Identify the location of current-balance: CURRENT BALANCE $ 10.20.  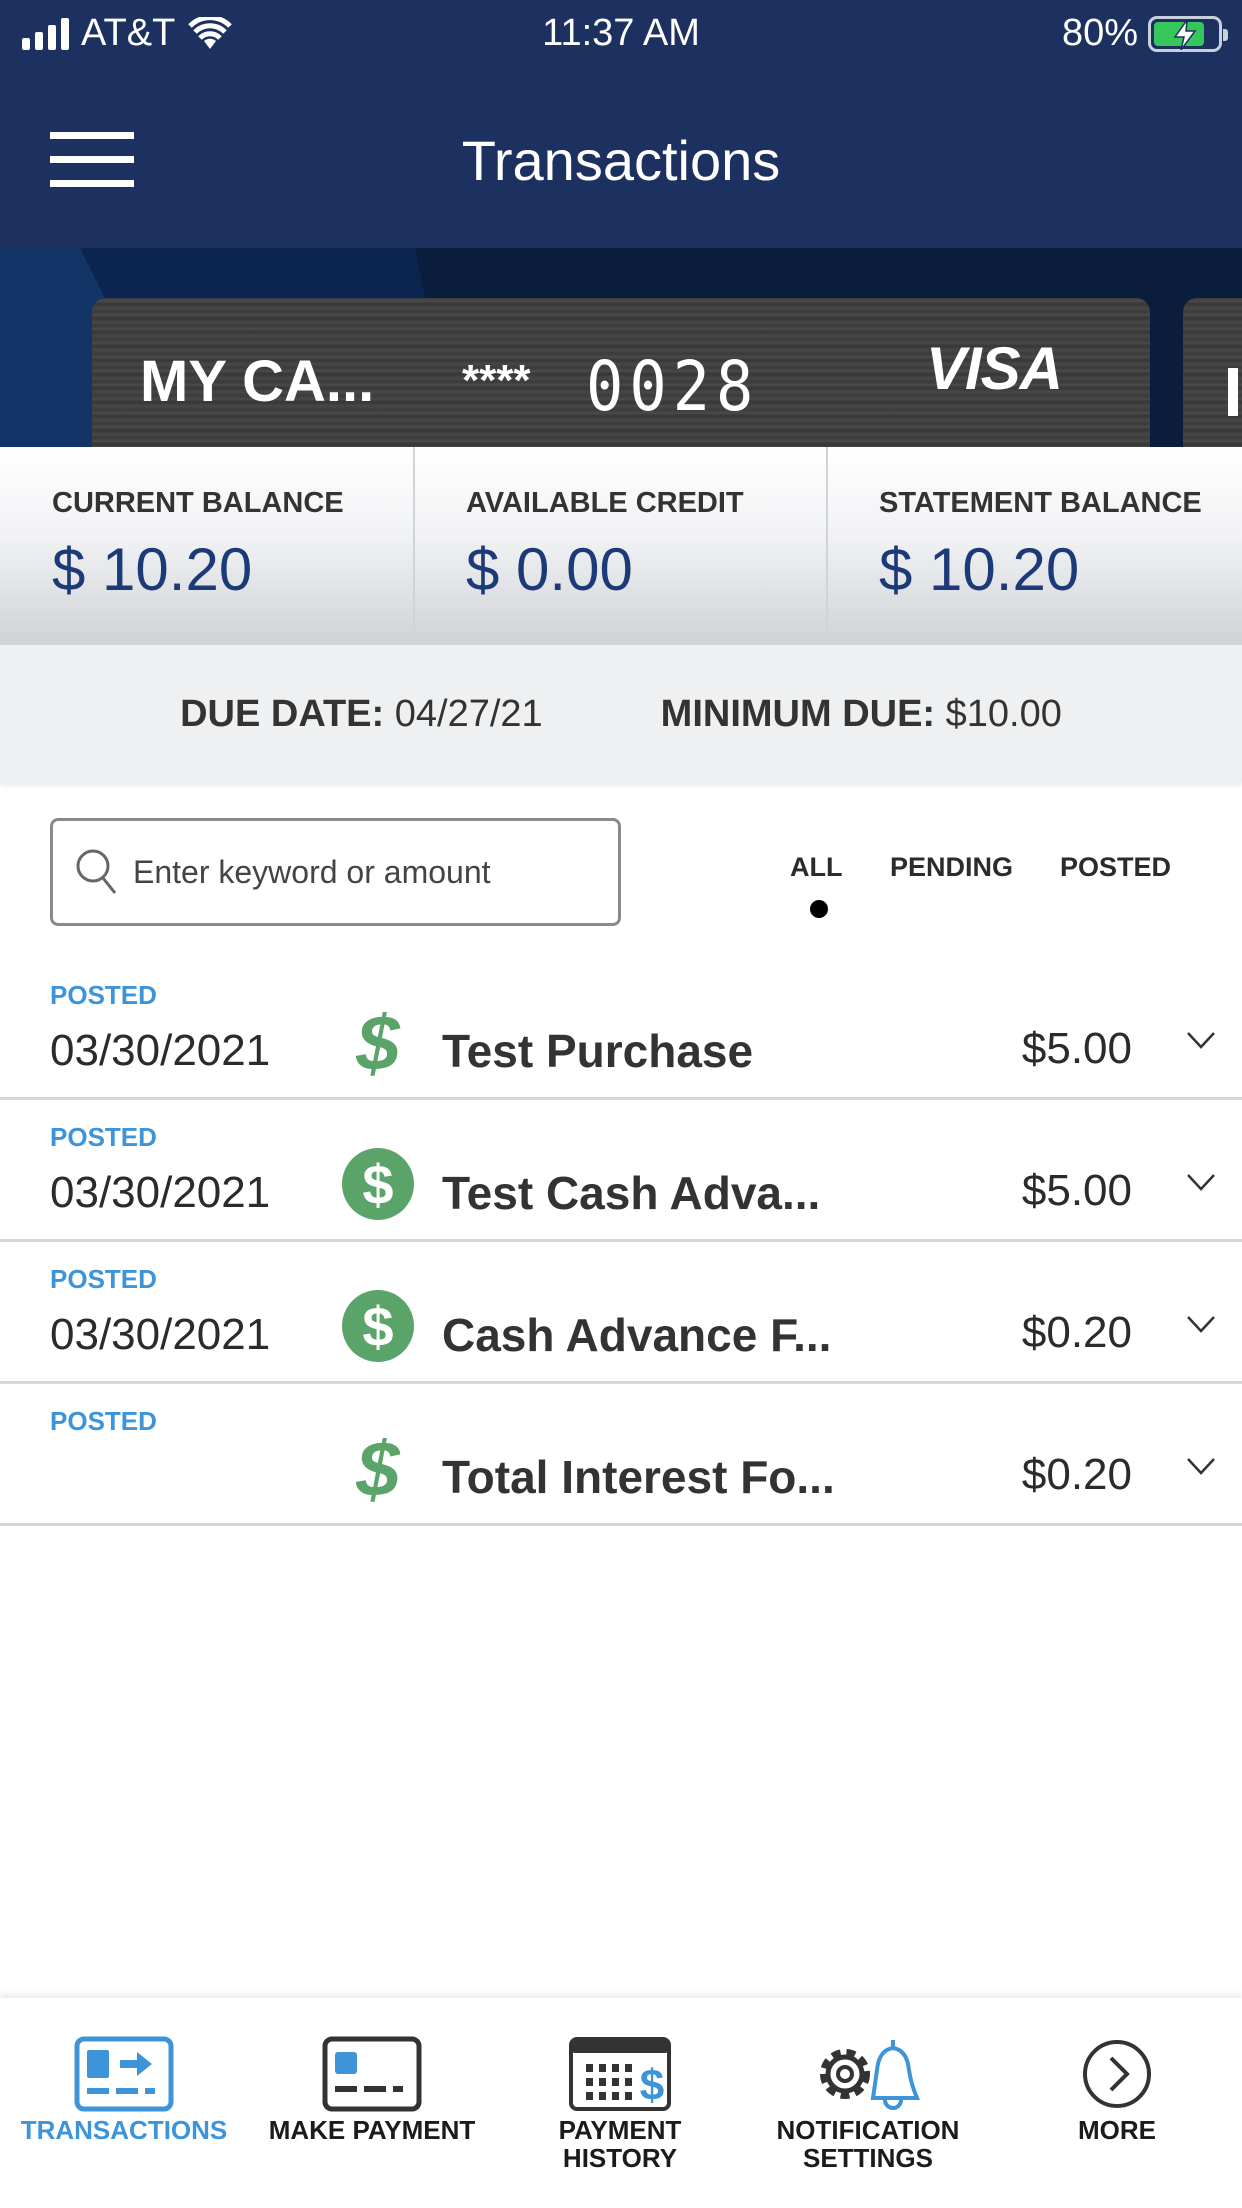
(206, 546).